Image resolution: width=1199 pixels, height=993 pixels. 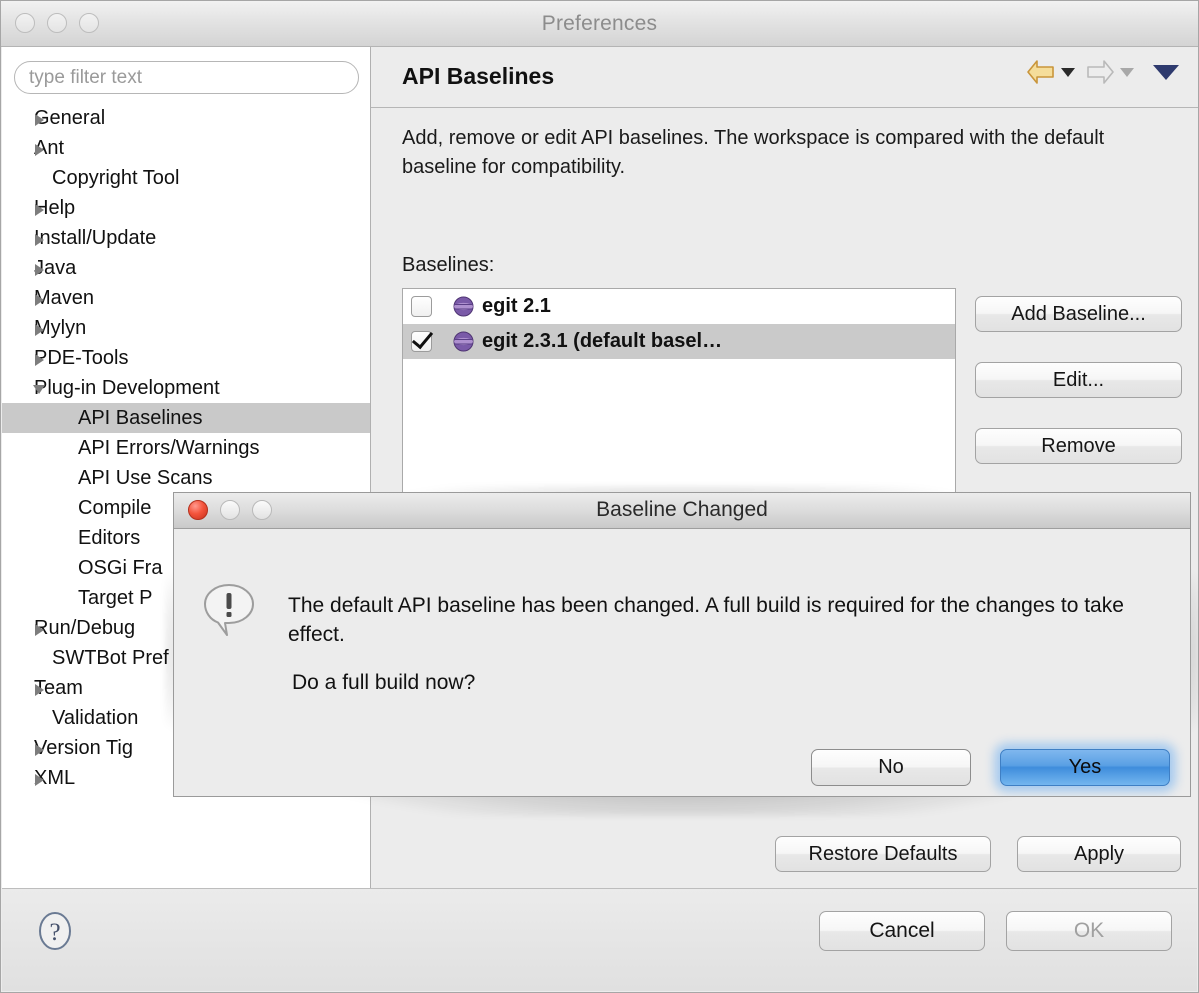 I want to click on sidebar-item-label: Validation, so click(x=95, y=718).